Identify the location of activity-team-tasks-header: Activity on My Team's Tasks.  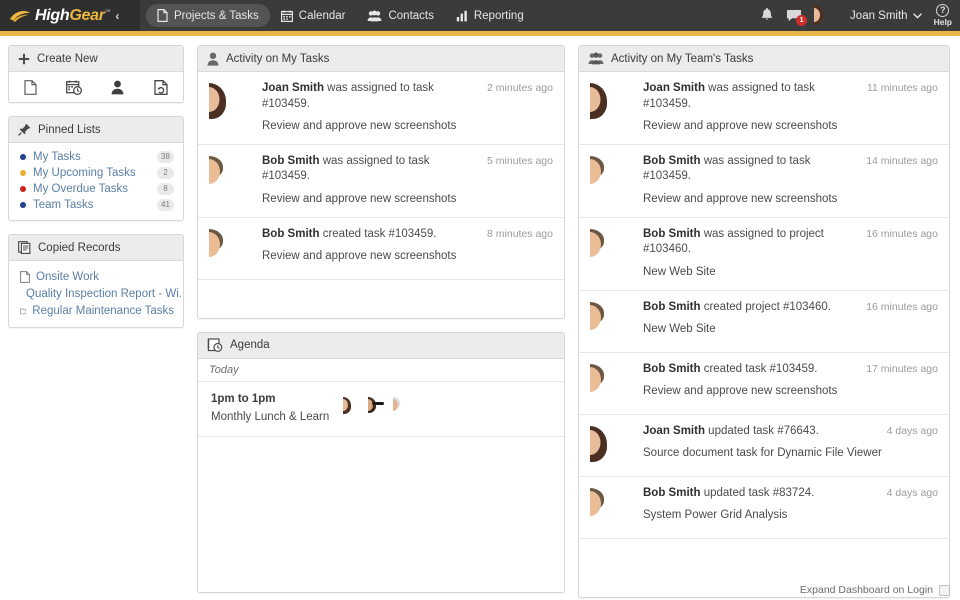
(764, 59).